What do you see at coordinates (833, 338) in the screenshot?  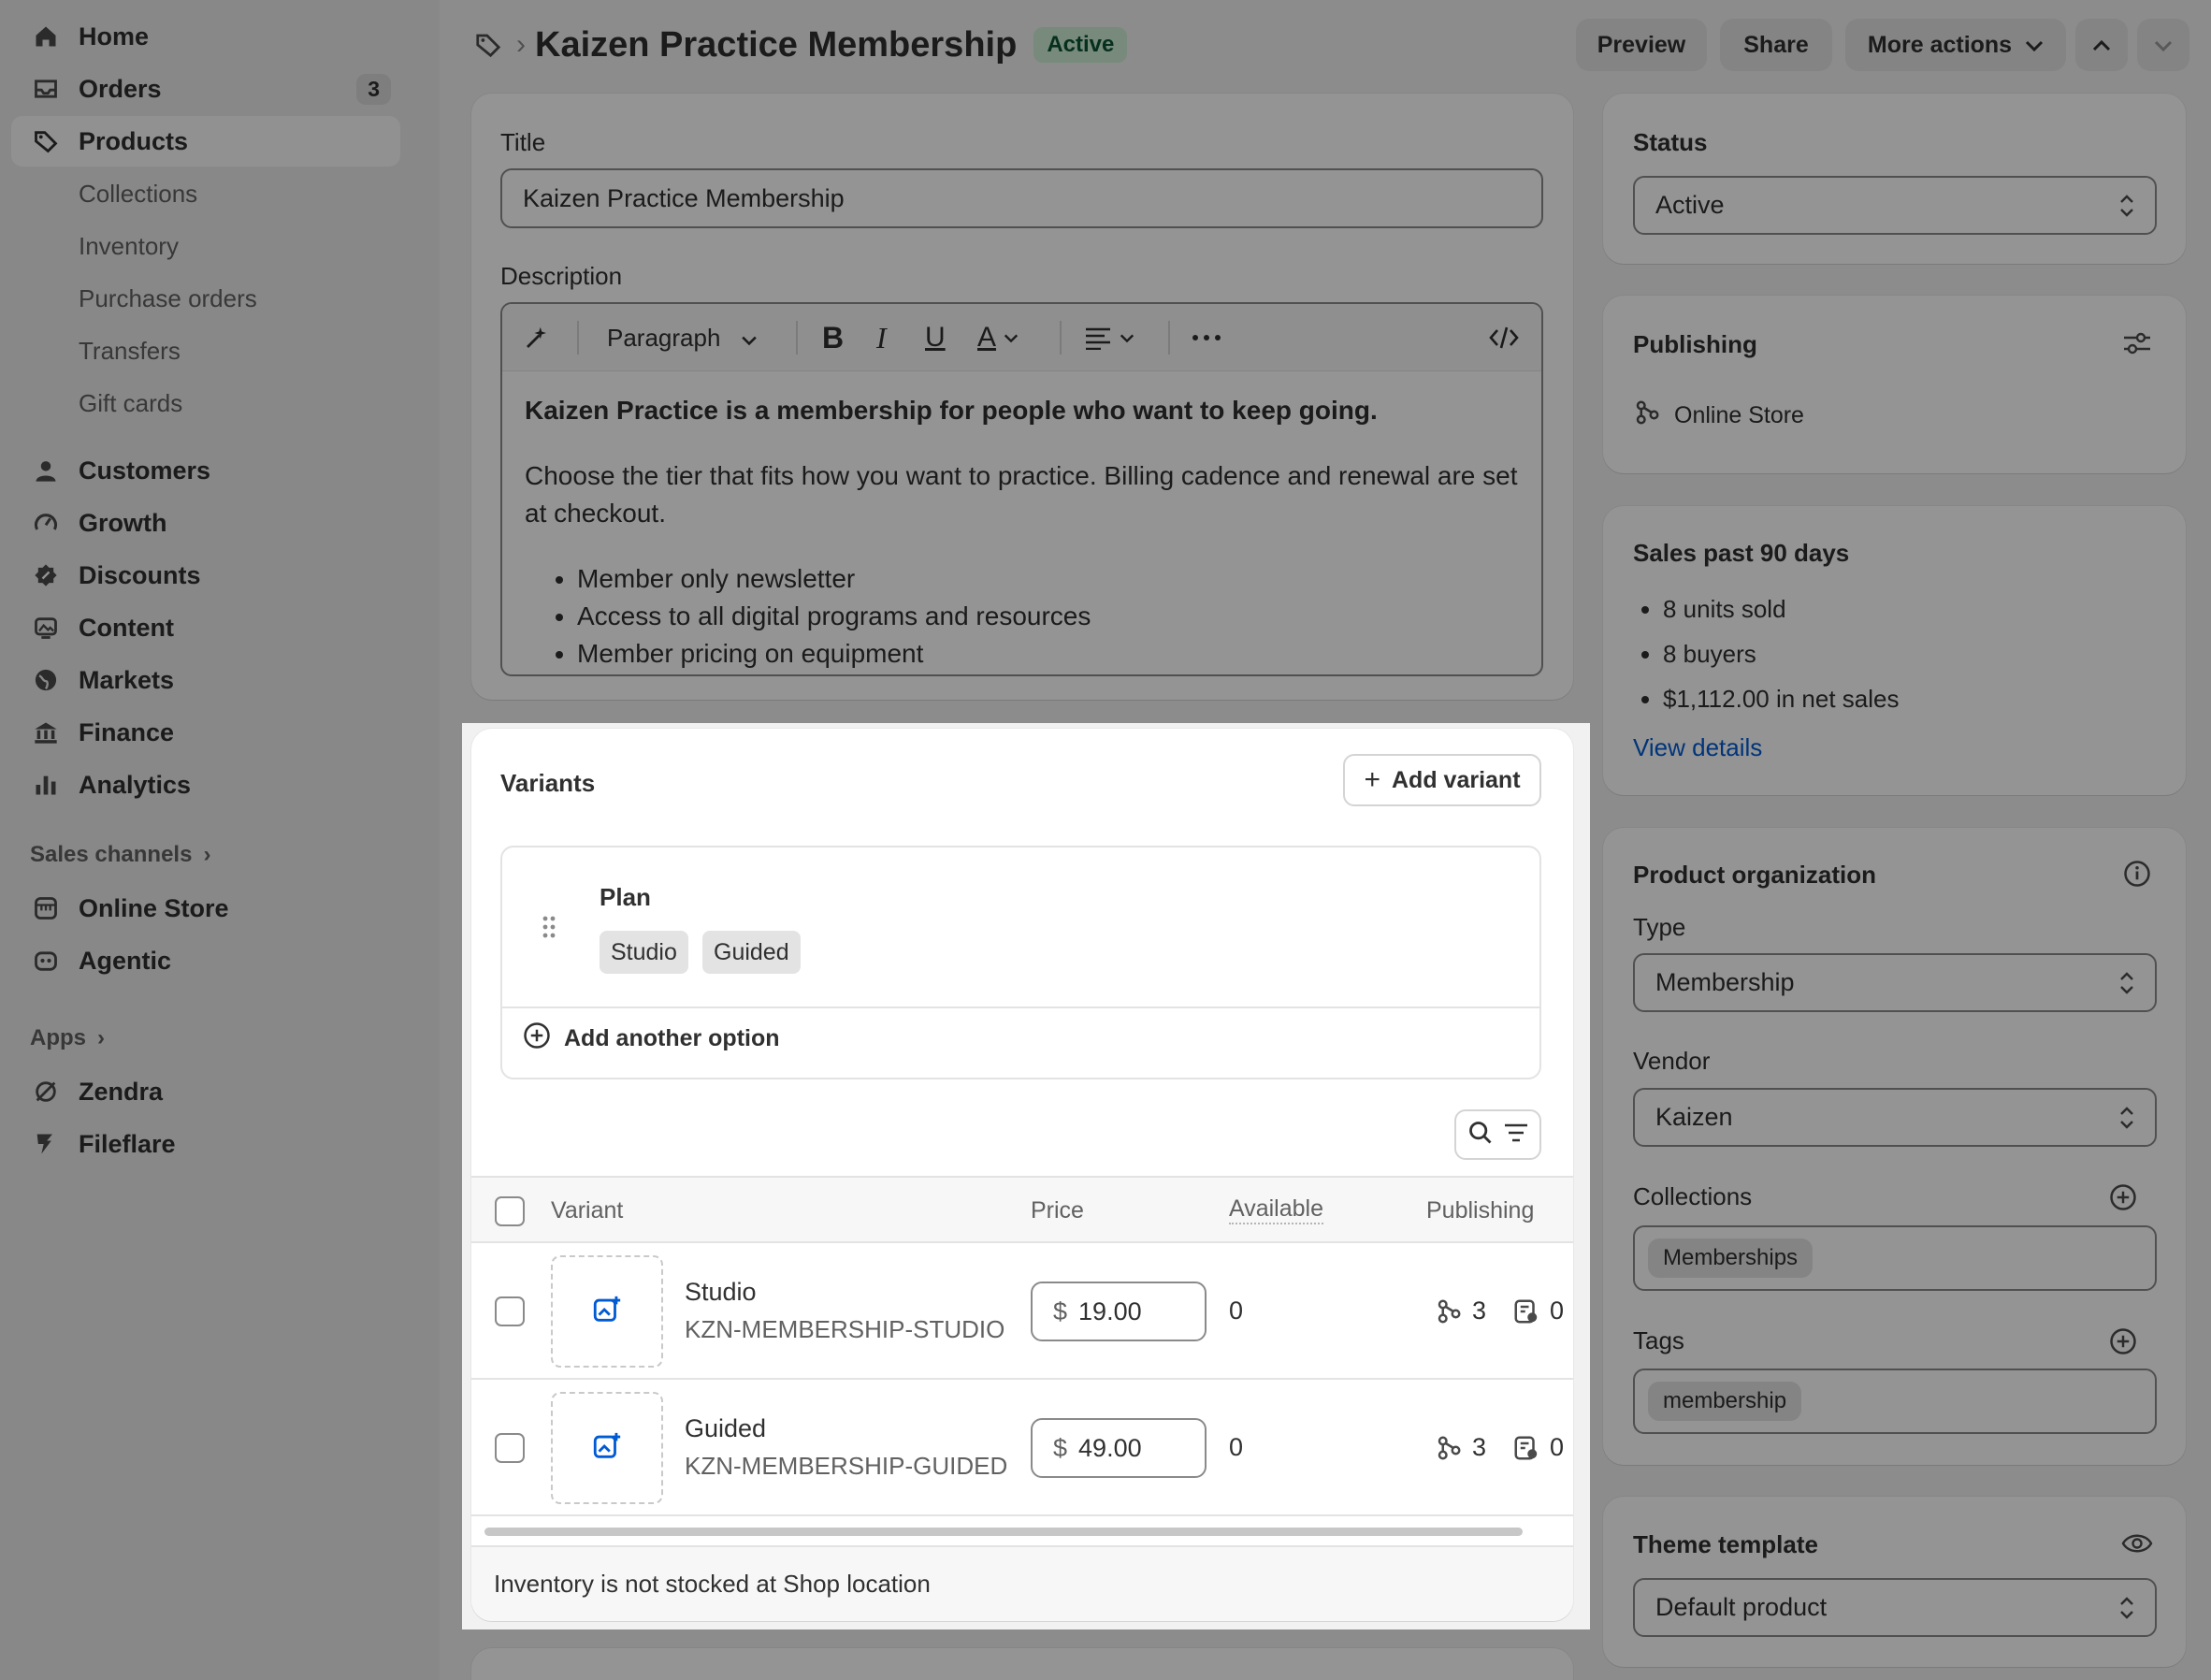 I see `bold-icon: B` at bounding box center [833, 338].